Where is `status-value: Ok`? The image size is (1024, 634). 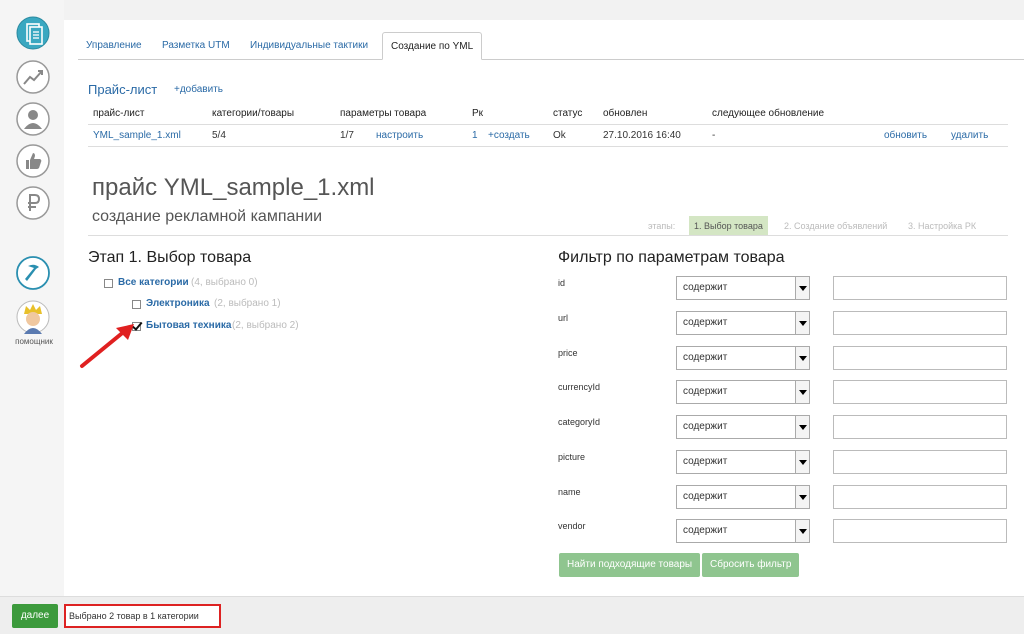 status-value: Ok is located at coordinates (559, 135).